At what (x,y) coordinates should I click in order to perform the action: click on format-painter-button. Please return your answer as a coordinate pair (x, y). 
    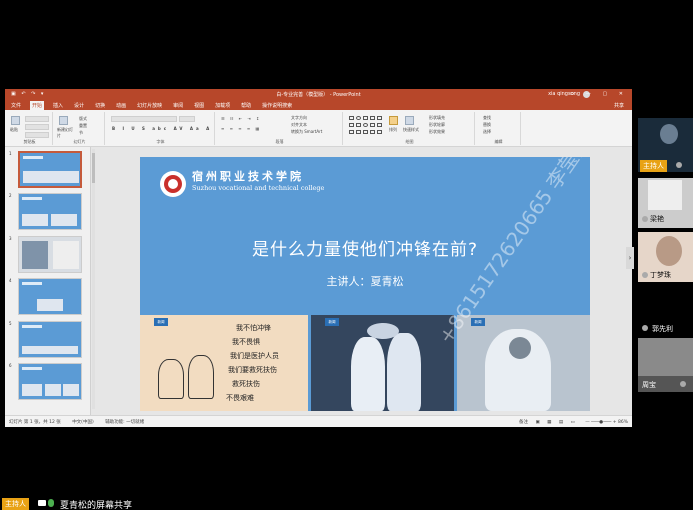
    Looking at the image, I should click on (37, 135).